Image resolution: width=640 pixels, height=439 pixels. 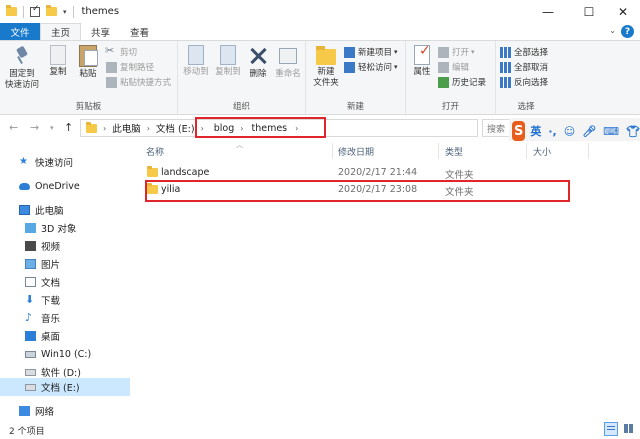 I want to click on nav-item-label: 快速访问, so click(x=54, y=163).